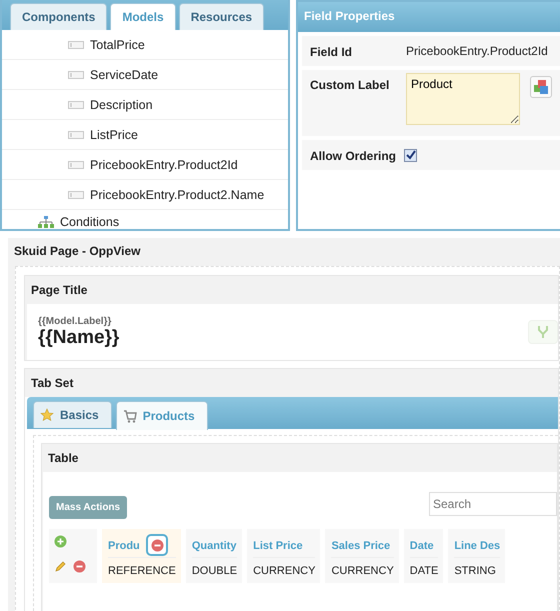 This screenshot has height=611, width=560. I want to click on allow-ordering-checkbox, so click(410, 155).